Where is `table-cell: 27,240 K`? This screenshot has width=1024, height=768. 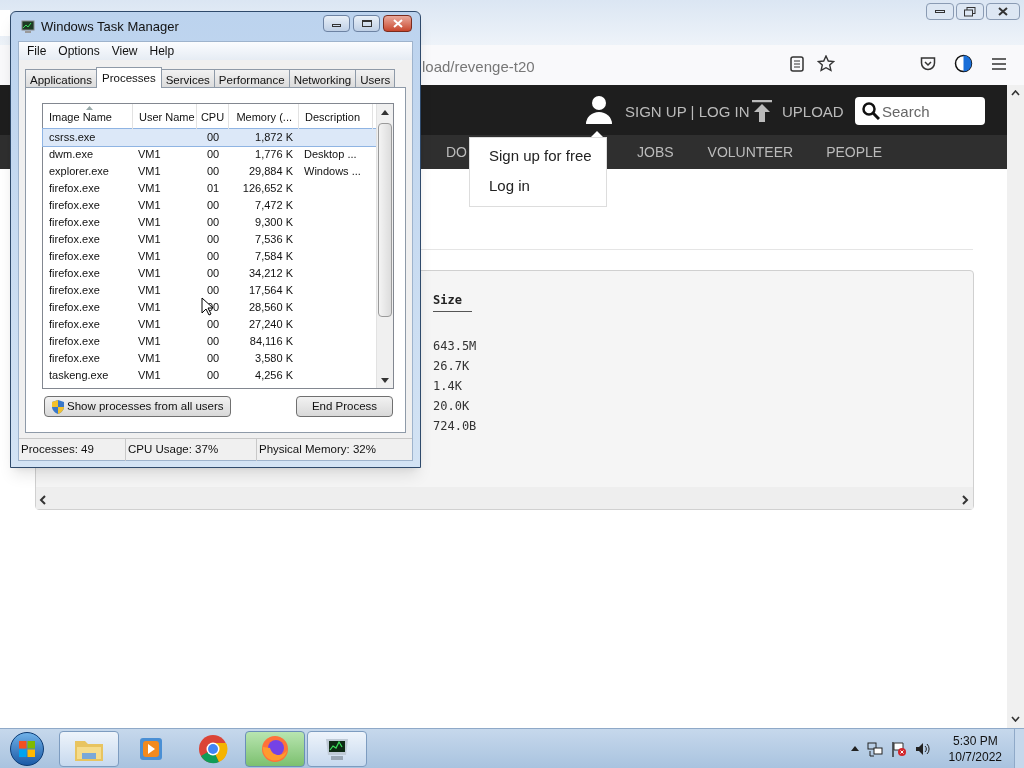
table-cell: 27,240 K is located at coordinates (270, 324).